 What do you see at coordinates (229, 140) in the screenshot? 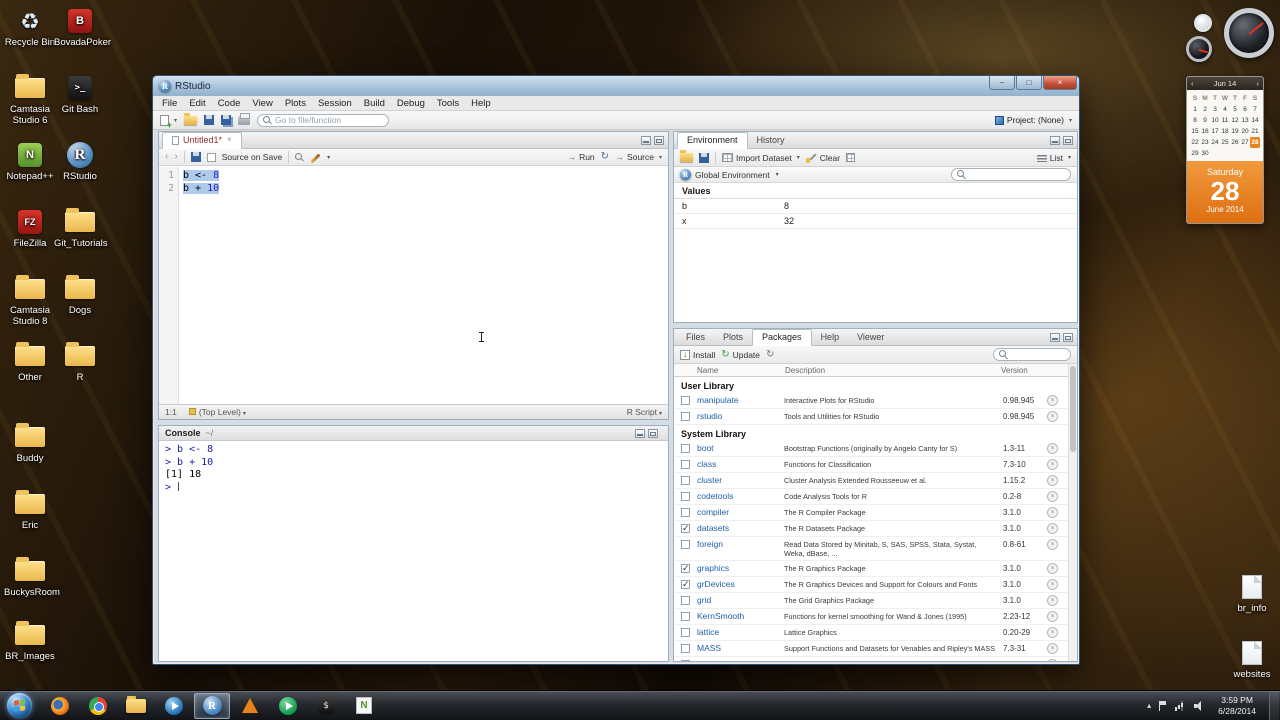
I see `tab-close-icon: ×` at bounding box center [229, 140].